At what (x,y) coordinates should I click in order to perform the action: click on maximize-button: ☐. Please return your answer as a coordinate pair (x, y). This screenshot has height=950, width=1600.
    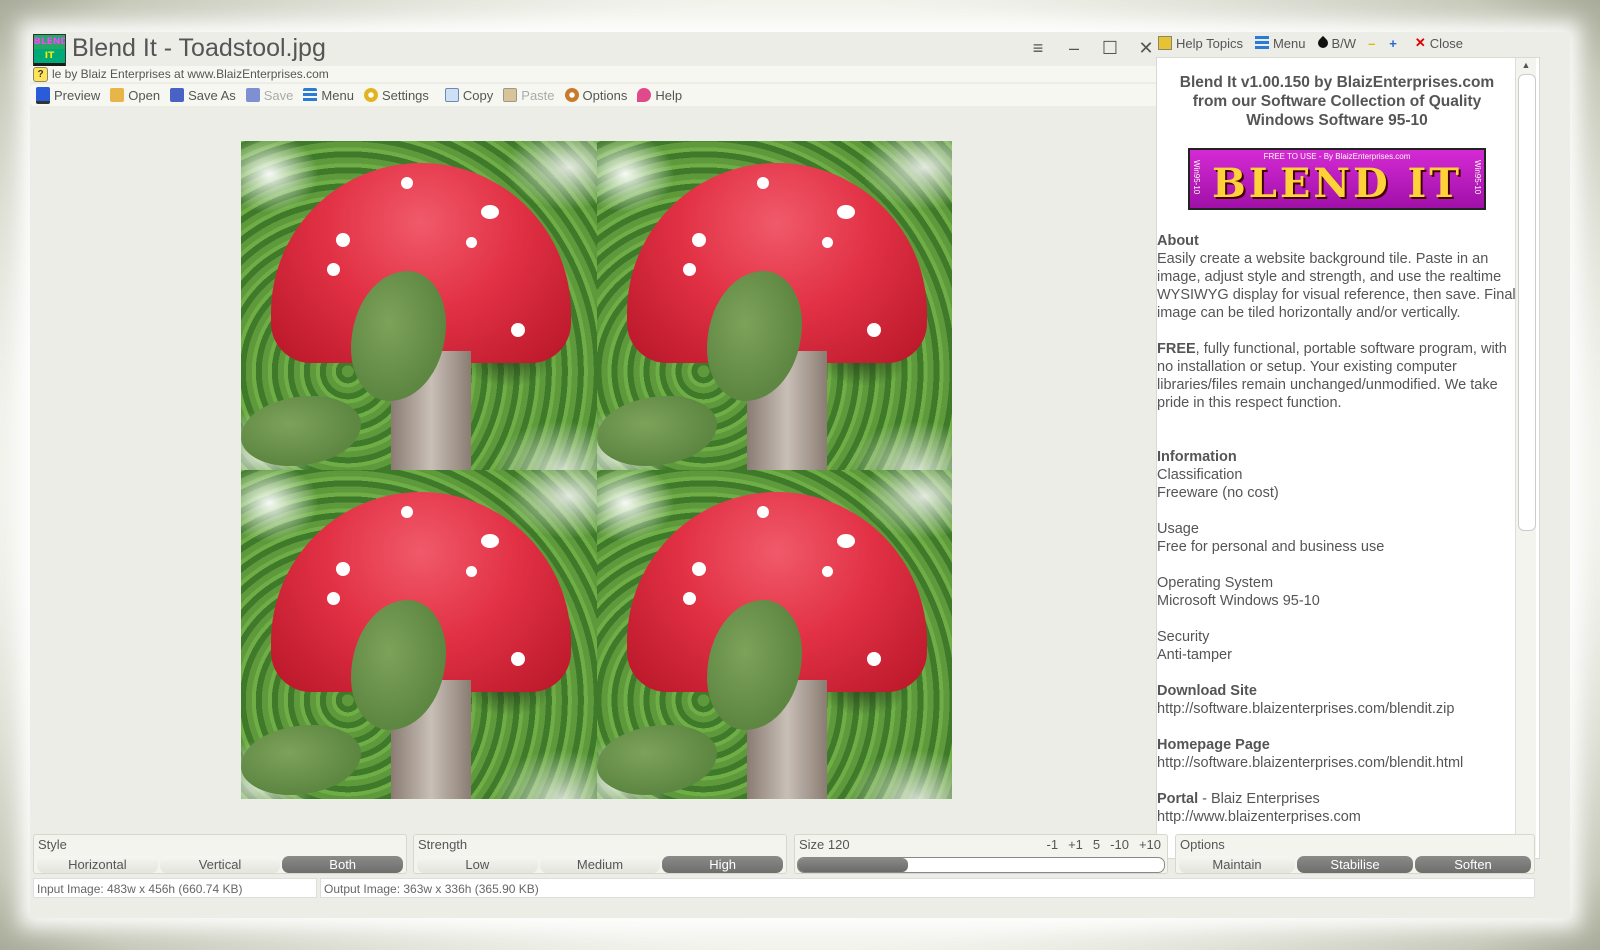
    Looking at the image, I should click on (1110, 49).